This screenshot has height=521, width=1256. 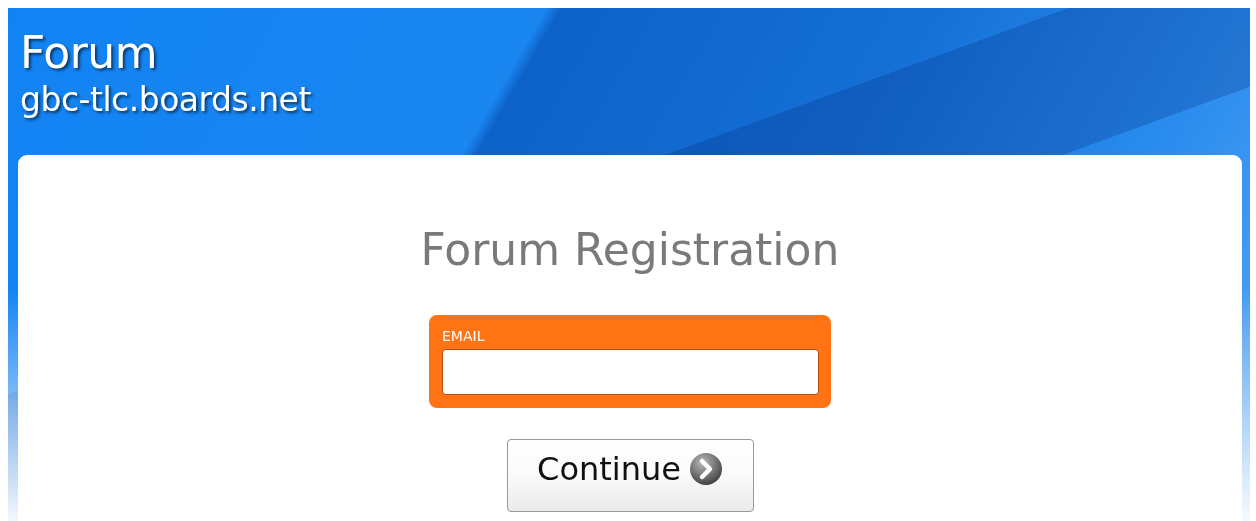 What do you see at coordinates (705, 468) in the screenshot?
I see `arrow-right-icon` at bounding box center [705, 468].